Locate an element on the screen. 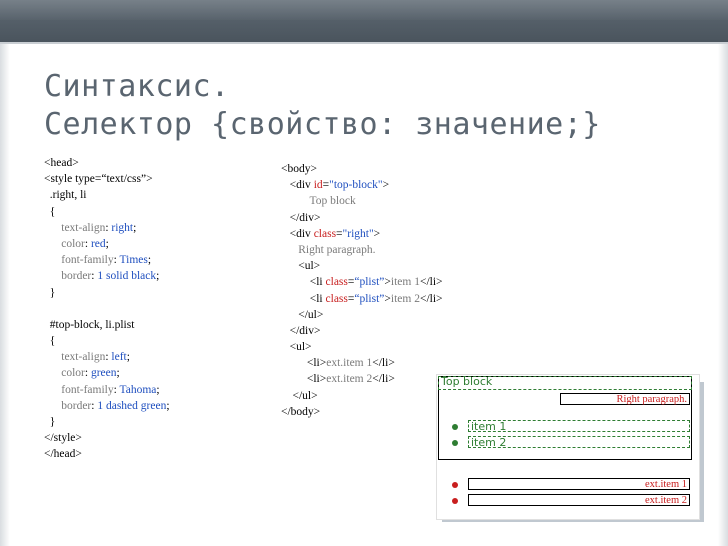 The height and width of the screenshot is (546, 728). code-line: <li class=“plist”>item 1</li> is located at coordinates (376, 282).